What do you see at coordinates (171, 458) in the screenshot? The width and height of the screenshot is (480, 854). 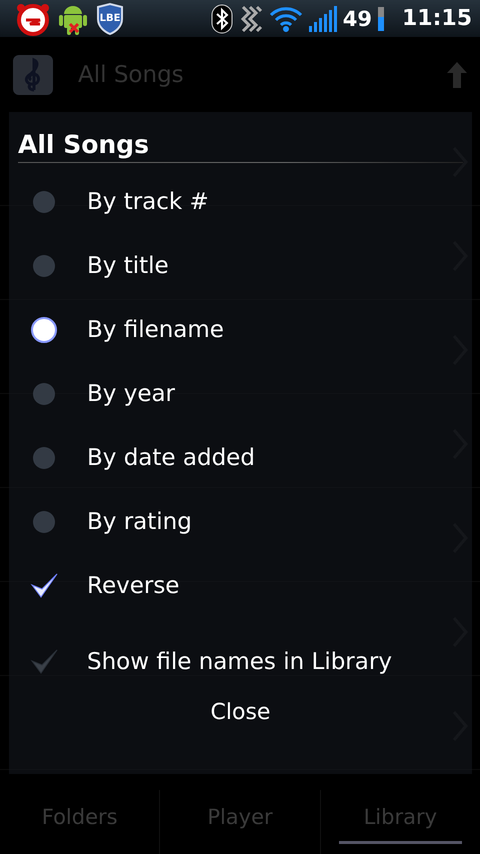 I see `option-label: By date added` at bounding box center [171, 458].